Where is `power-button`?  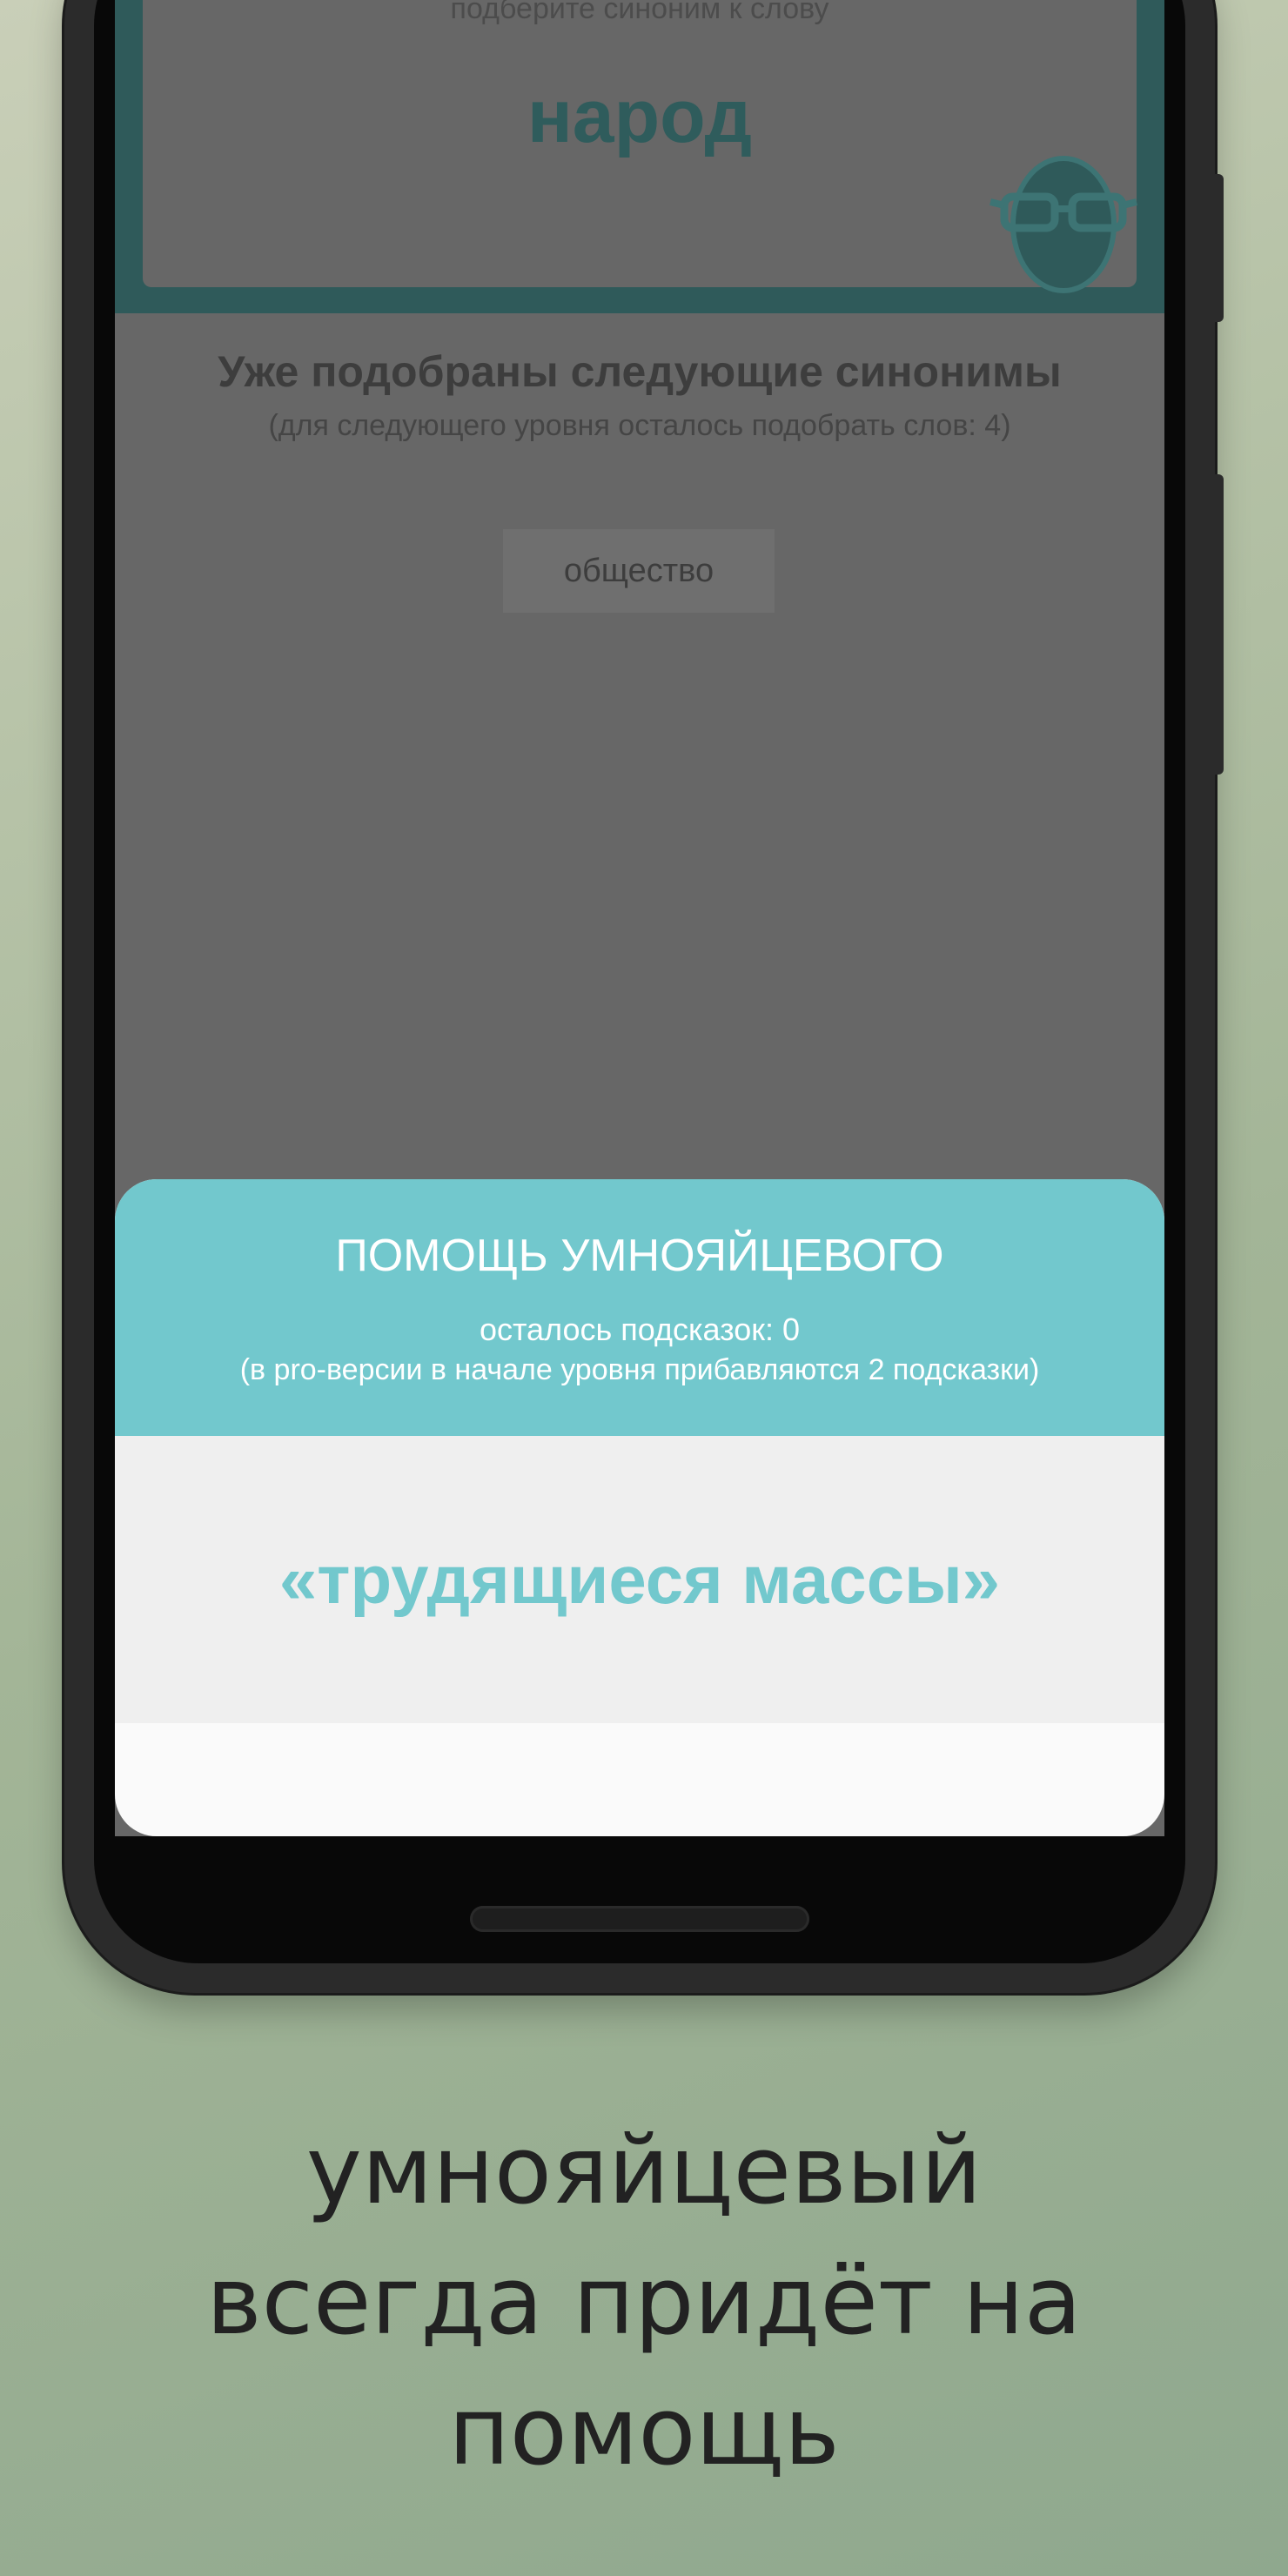
power-button is located at coordinates (1218, 248).